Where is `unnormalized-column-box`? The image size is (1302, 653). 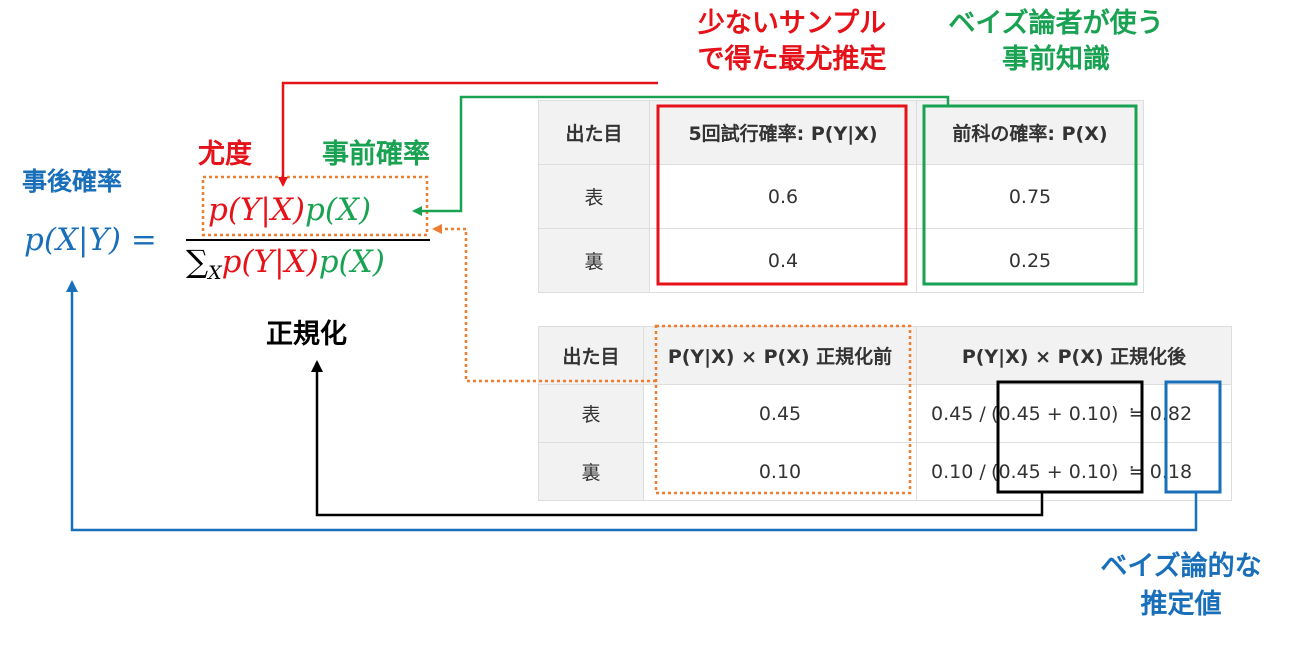 unnormalized-column-box is located at coordinates (783, 409).